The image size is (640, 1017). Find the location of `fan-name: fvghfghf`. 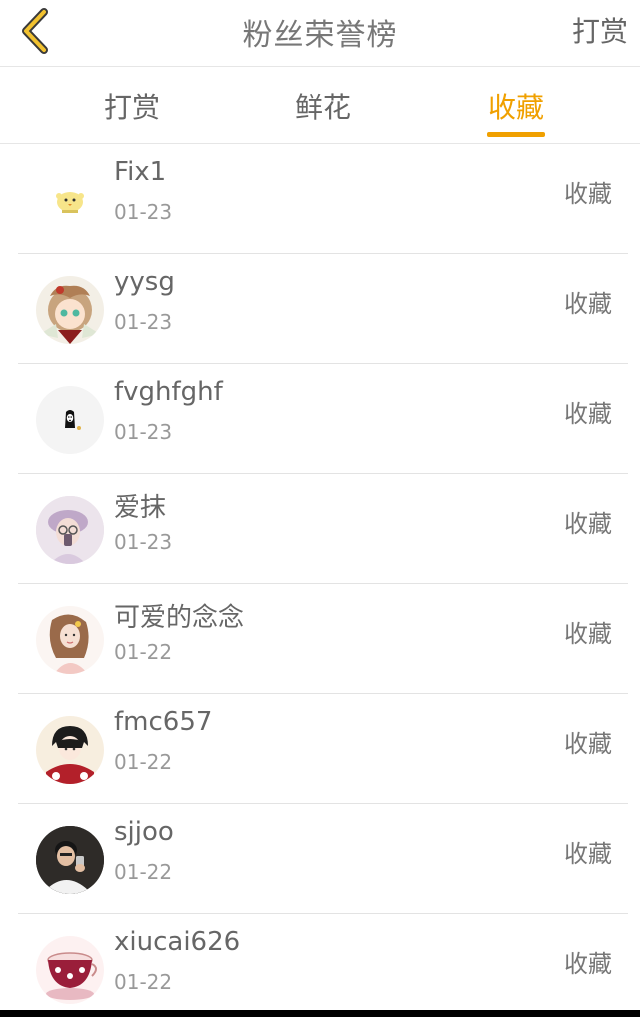

fan-name: fvghfghf is located at coordinates (168, 392).